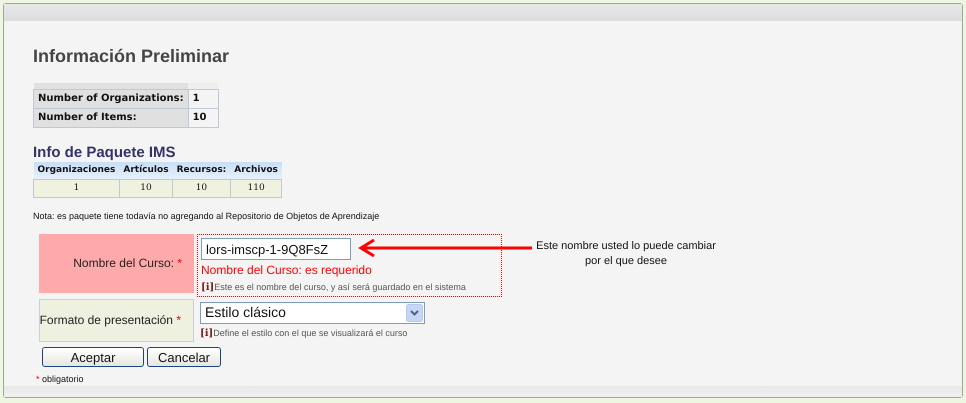 The image size is (966, 403). Describe the element at coordinates (333, 287) in the screenshot. I see `help-text: [i]Este es el nombre del curso, y así será guardado en el sistema` at that location.